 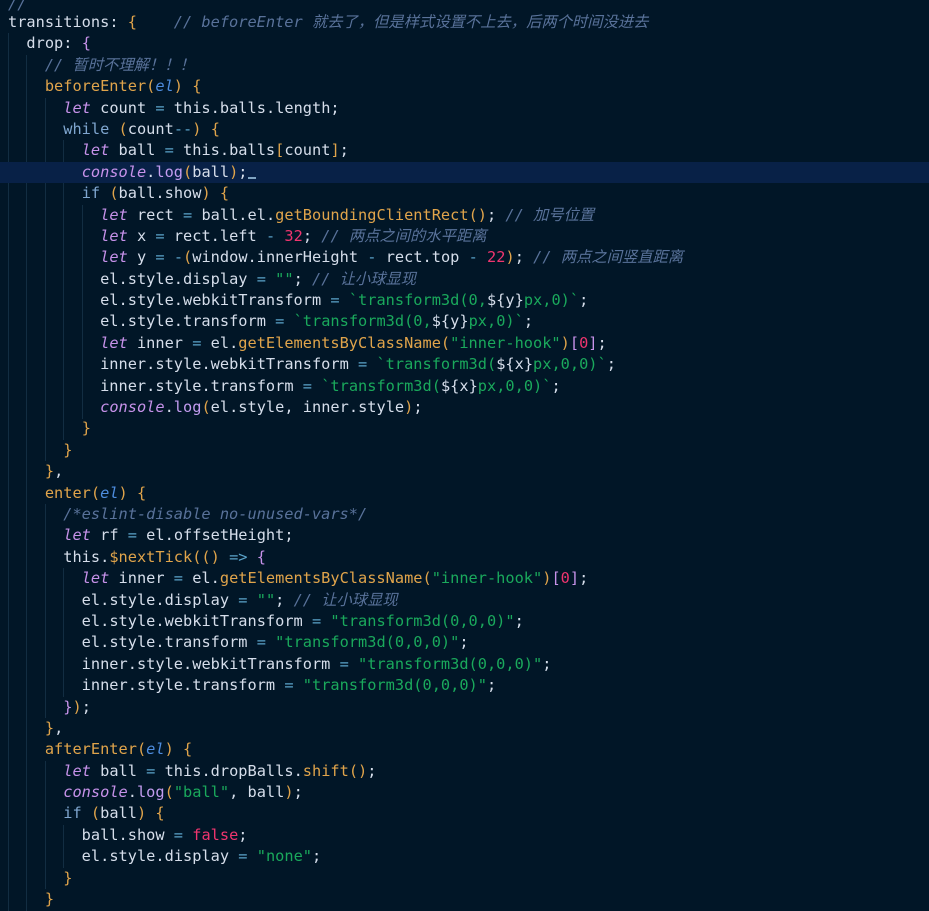 I want to click on code-line: });, so click(x=464, y=707).